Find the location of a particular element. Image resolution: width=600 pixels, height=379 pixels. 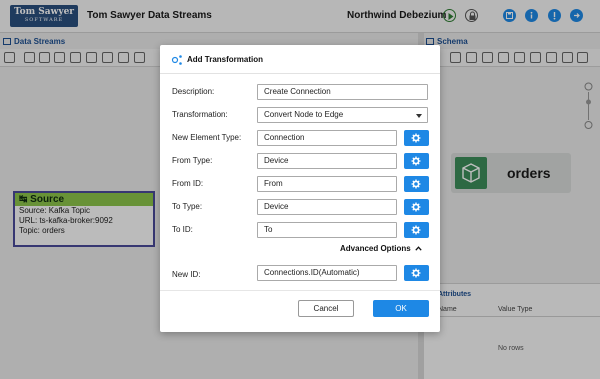

from-type-settings-button is located at coordinates (416, 161).